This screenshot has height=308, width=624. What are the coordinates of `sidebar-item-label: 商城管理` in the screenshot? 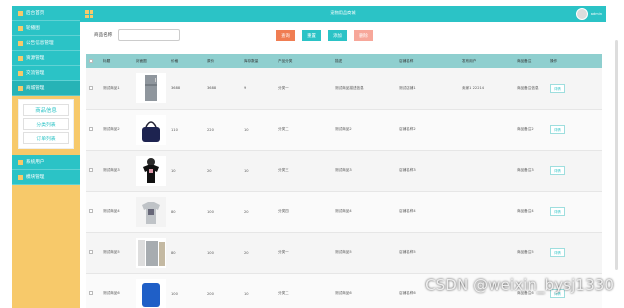 It's located at (35, 88).